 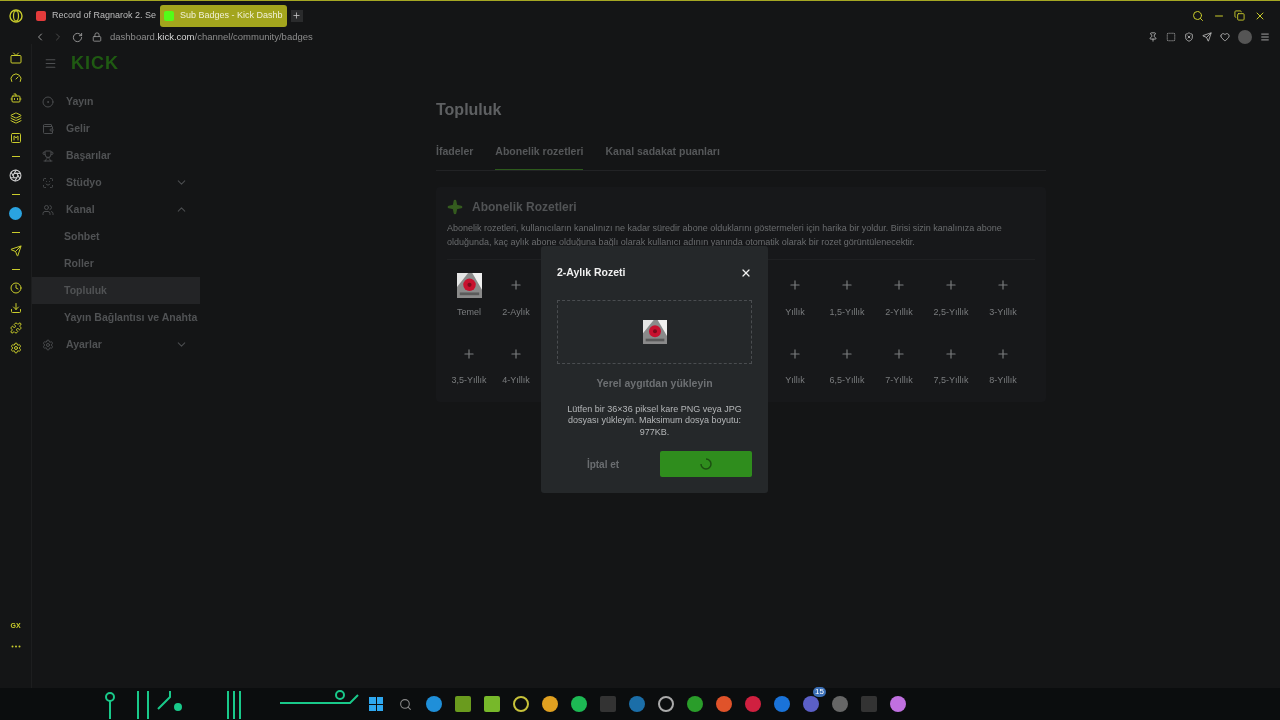 What do you see at coordinates (1171, 37) in the screenshot?
I see `snapshot-icon` at bounding box center [1171, 37].